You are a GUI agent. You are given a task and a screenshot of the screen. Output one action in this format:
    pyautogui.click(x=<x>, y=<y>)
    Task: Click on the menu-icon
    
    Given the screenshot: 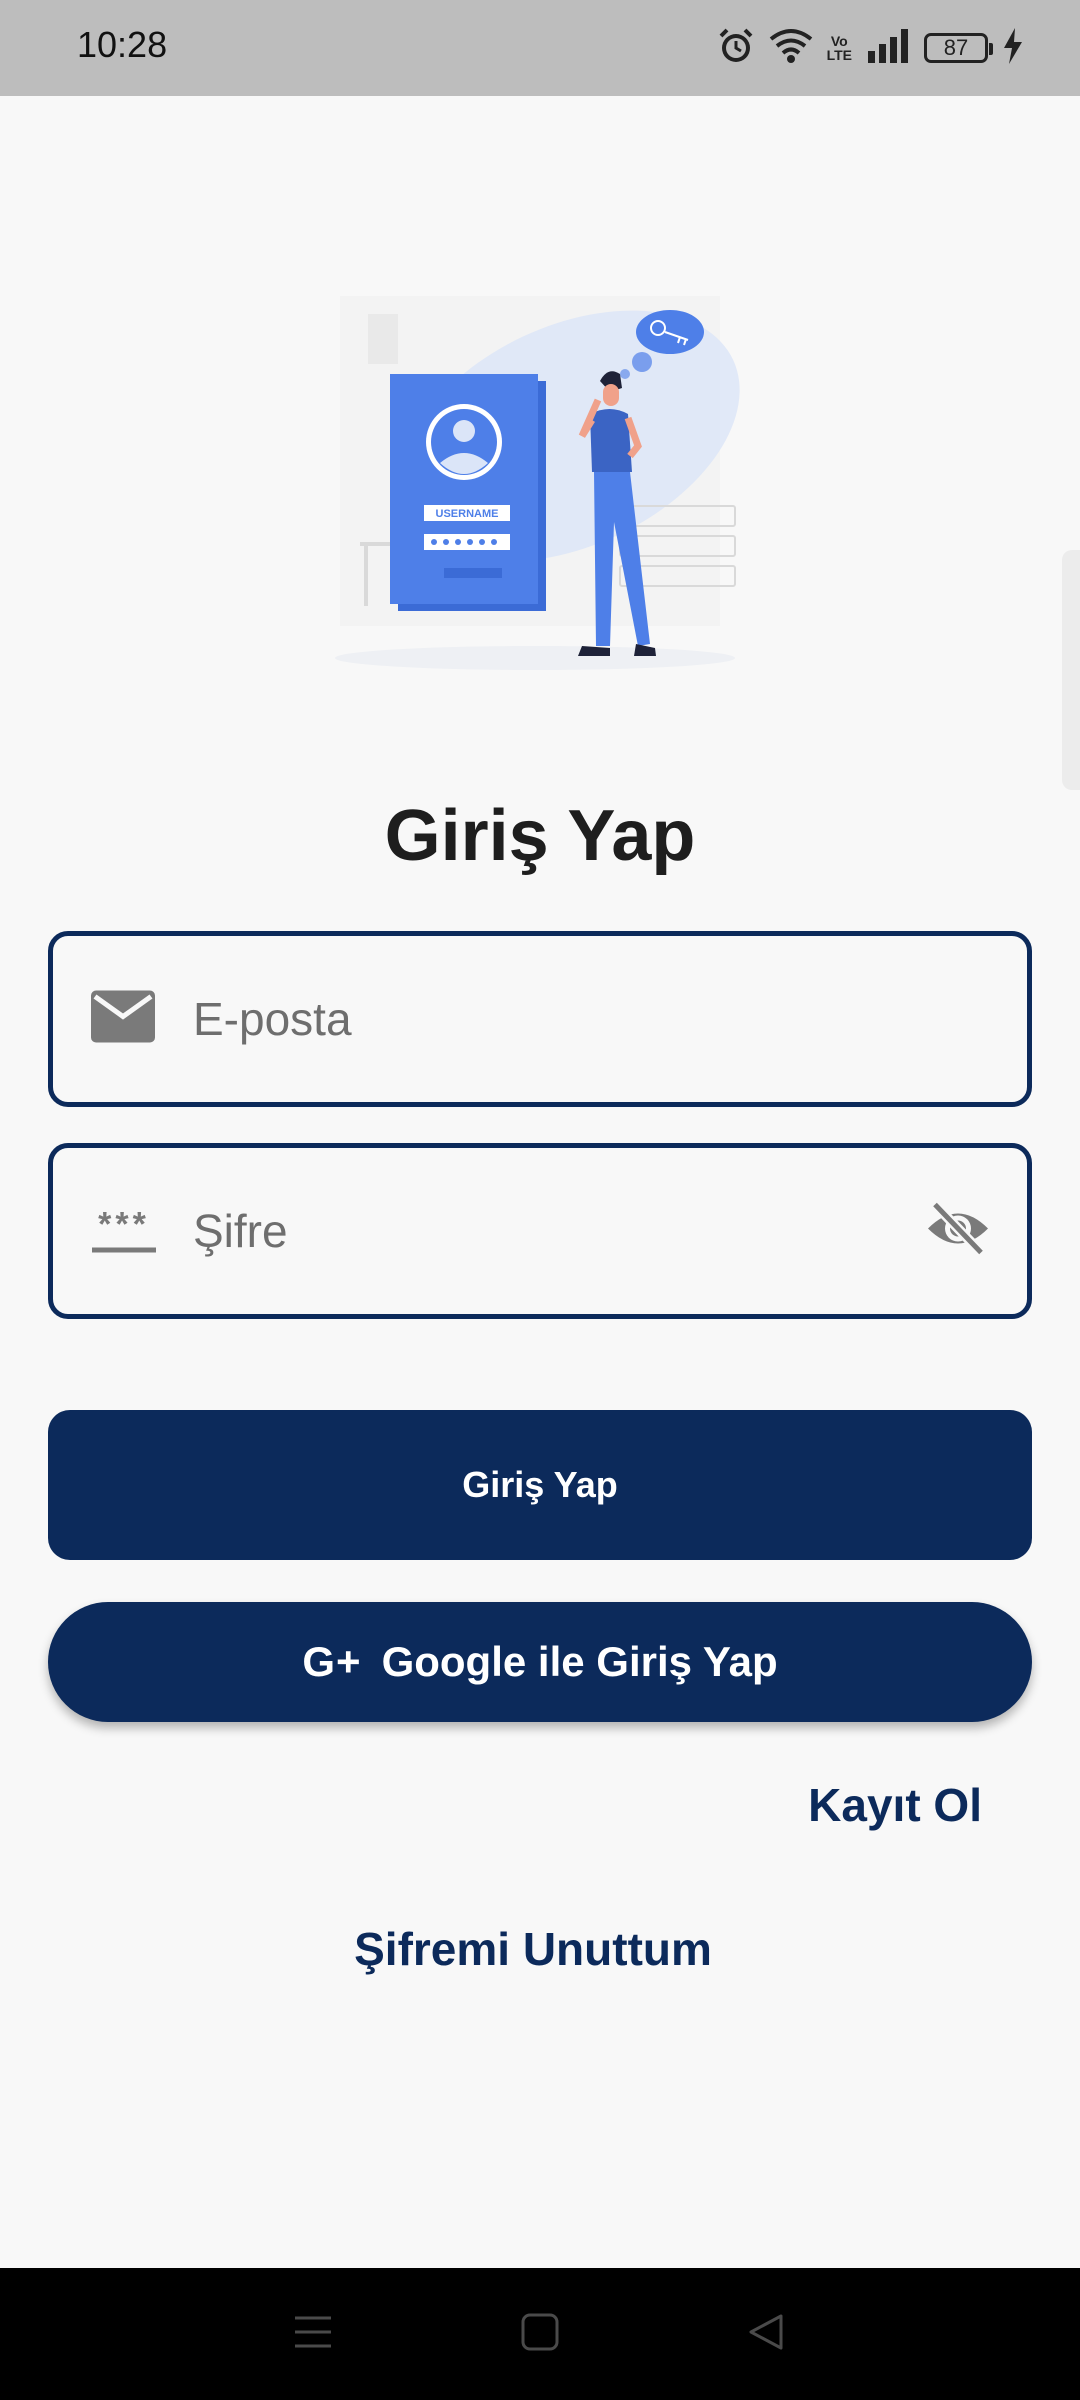 What is the action you would take?
    pyautogui.click(x=313, y=2334)
    